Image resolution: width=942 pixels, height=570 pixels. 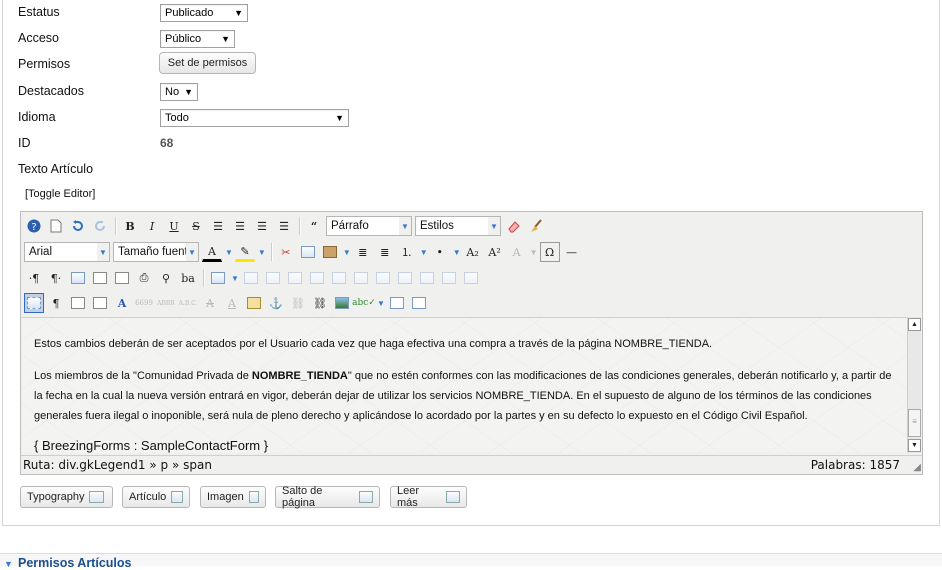 I want to click on italic-icon: I, so click(x=152, y=226).